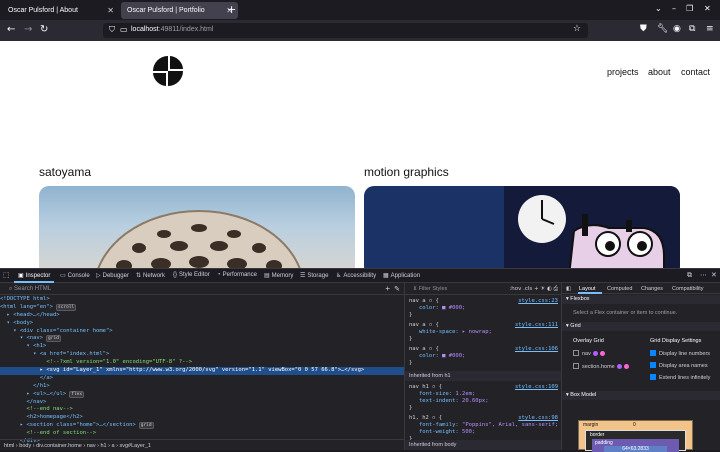  I want to click on maximize-button: ❐, so click(689, 8).